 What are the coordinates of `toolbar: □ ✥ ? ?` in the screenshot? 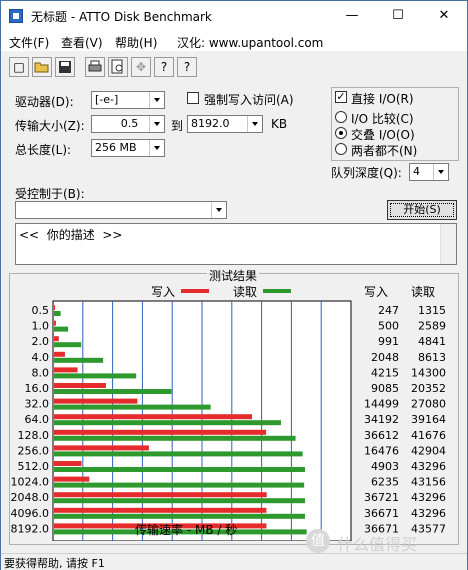 It's located at (234, 67).